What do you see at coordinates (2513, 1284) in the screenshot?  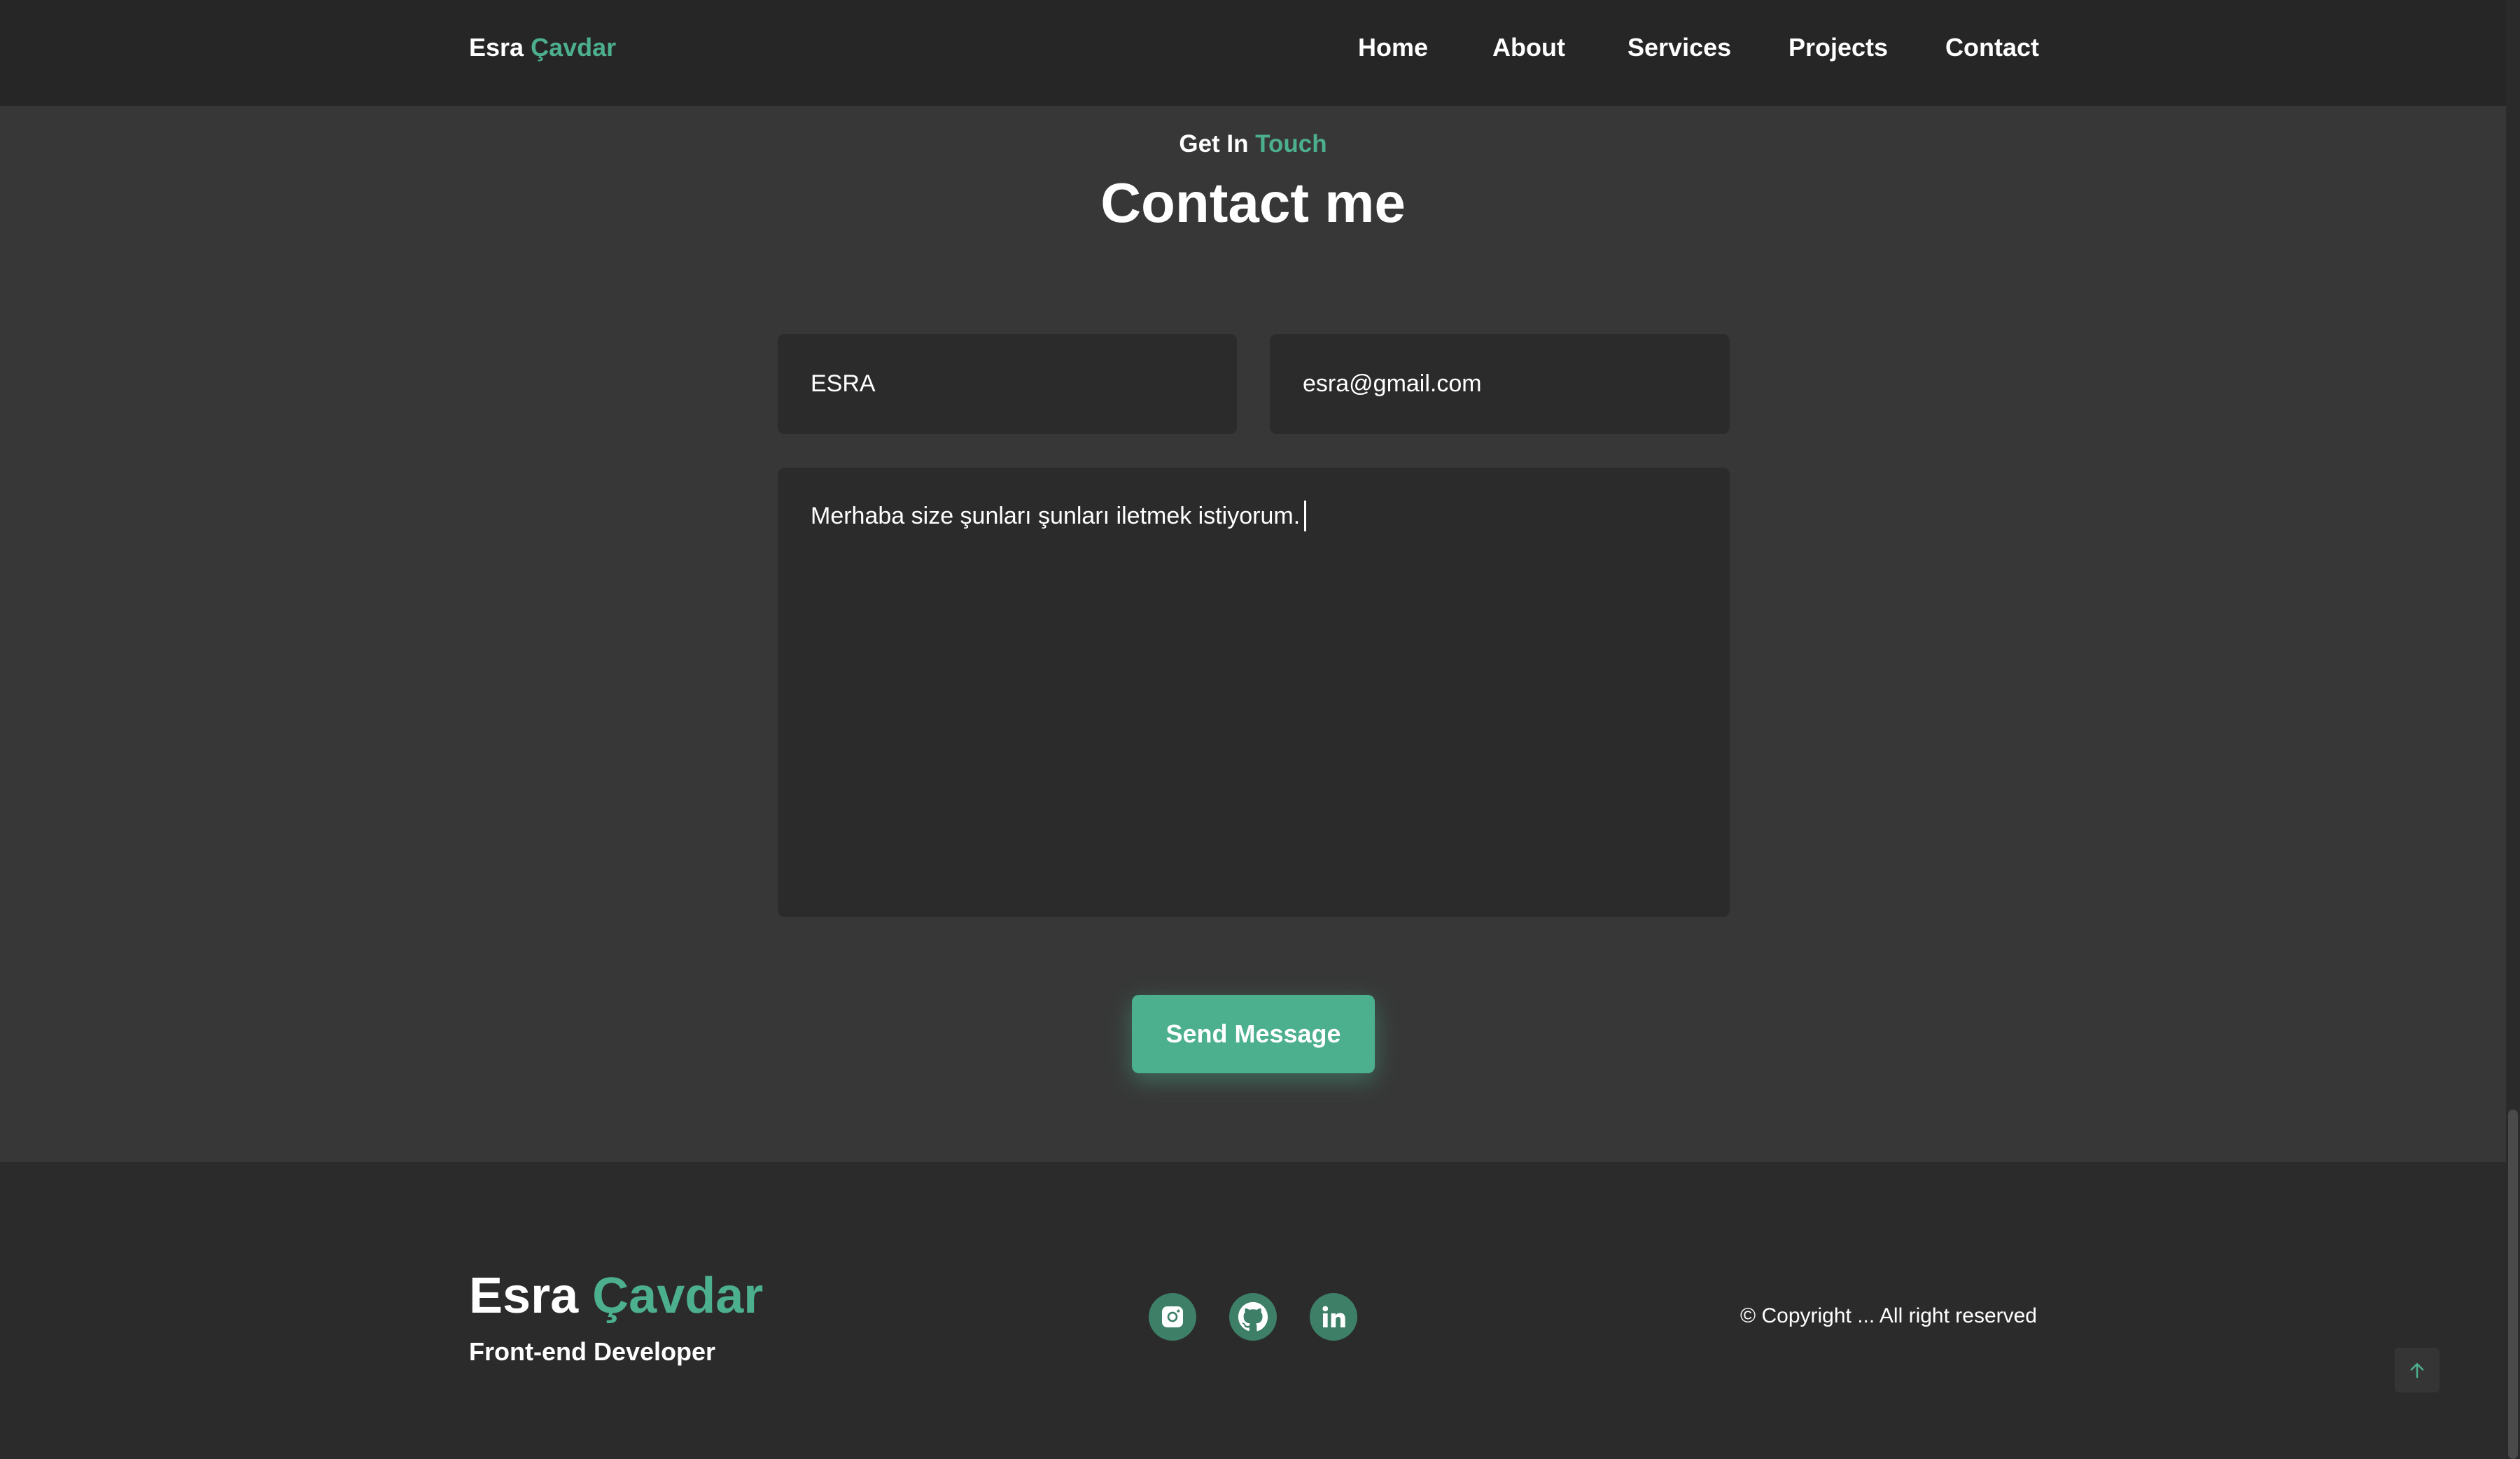 I see `scrollbar-thumb` at bounding box center [2513, 1284].